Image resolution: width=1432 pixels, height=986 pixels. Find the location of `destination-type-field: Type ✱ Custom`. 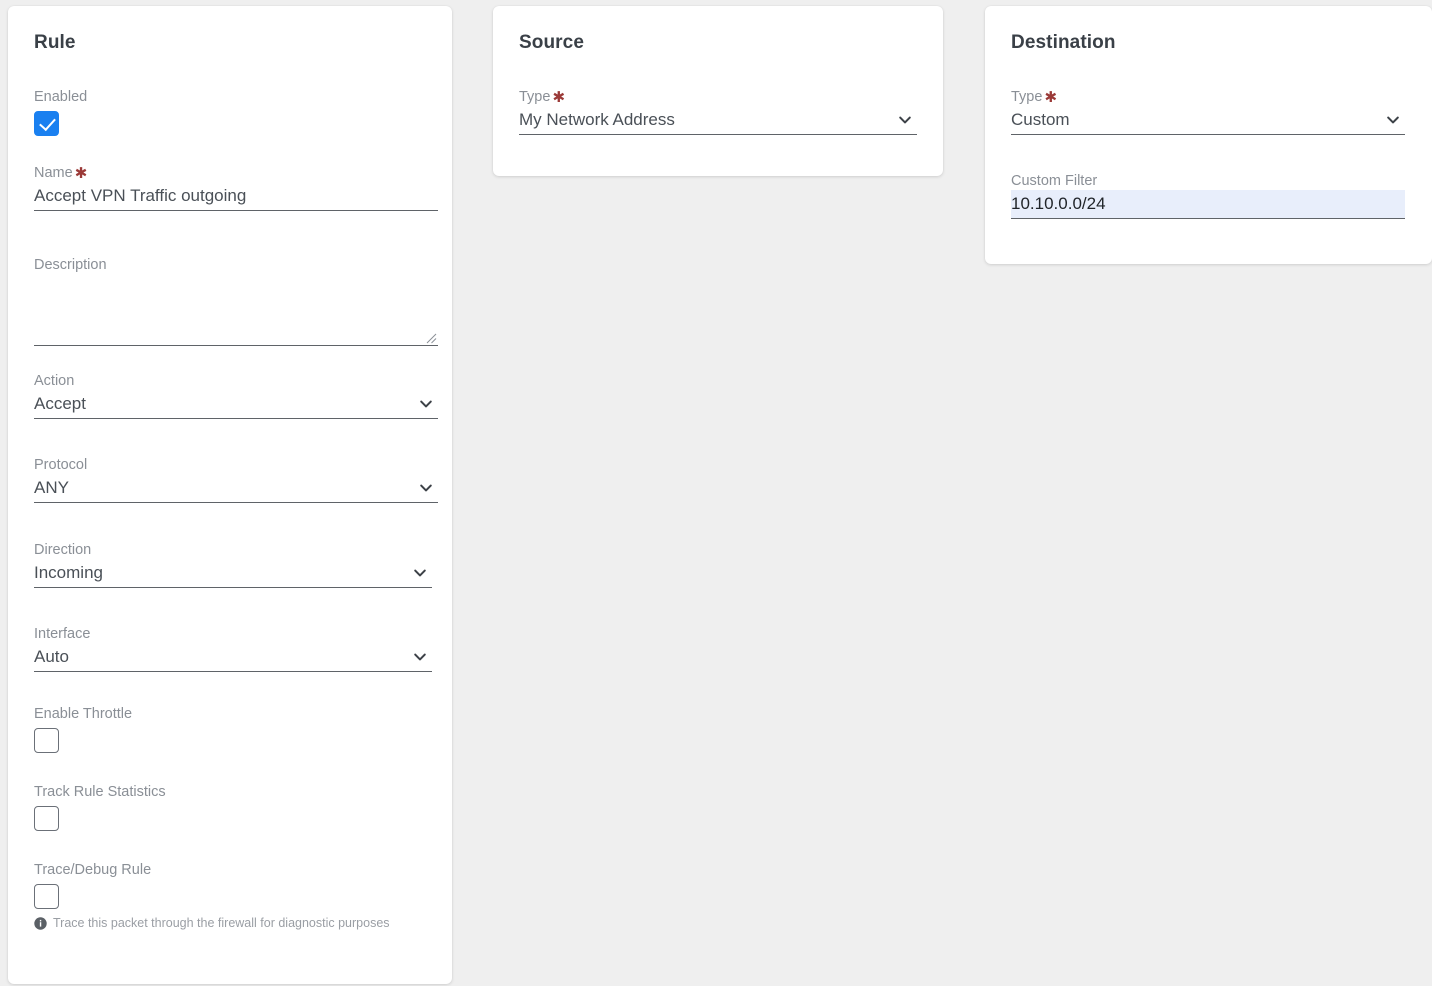

destination-type-field: Type ✱ Custom is located at coordinates (1208, 111).